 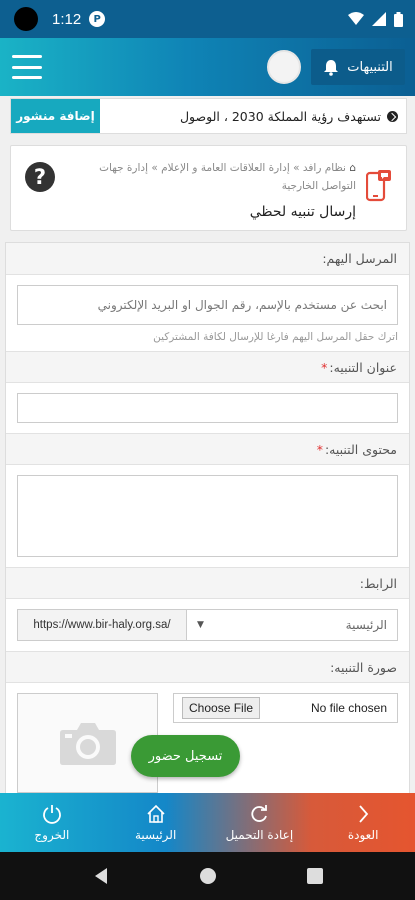 I want to click on title-input, so click(x=207, y=408).